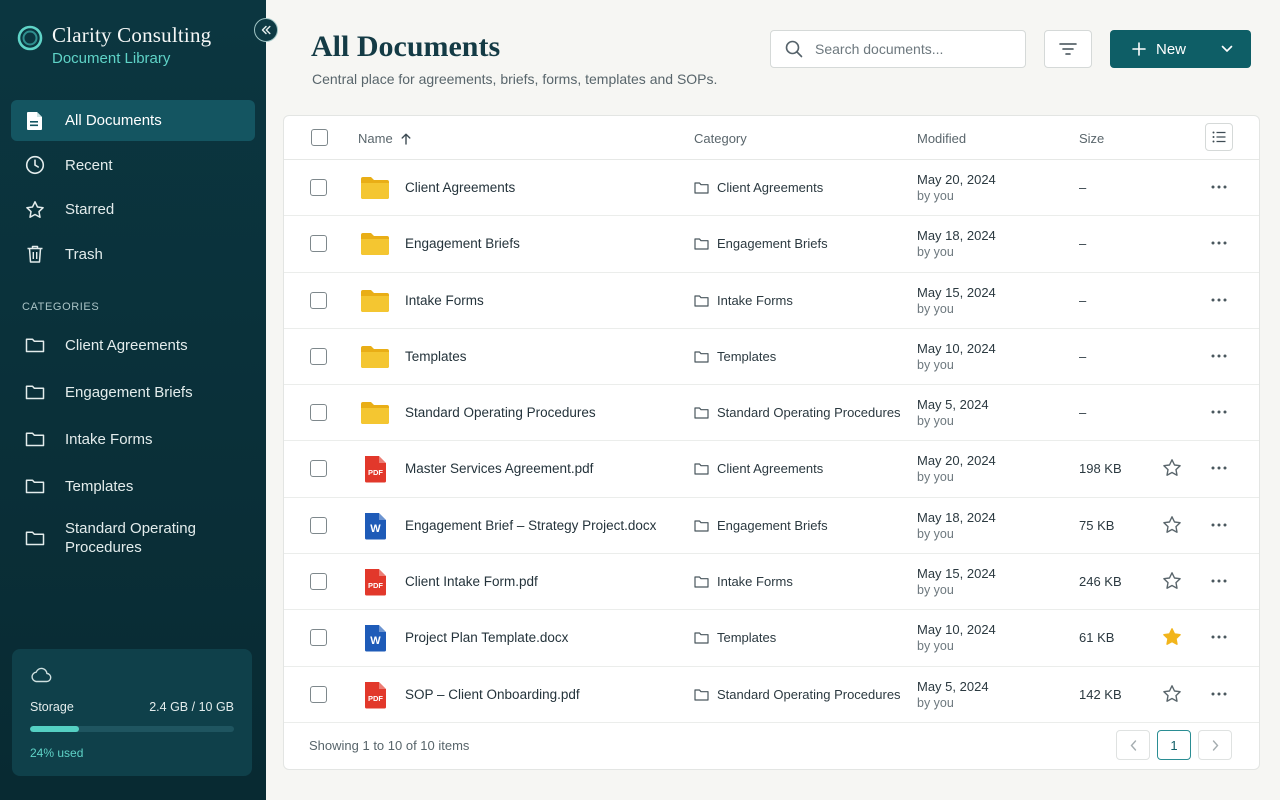  Describe the element at coordinates (471, 581) in the screenshot. I see `file-name: Client Intake Form.pdf` at that location.